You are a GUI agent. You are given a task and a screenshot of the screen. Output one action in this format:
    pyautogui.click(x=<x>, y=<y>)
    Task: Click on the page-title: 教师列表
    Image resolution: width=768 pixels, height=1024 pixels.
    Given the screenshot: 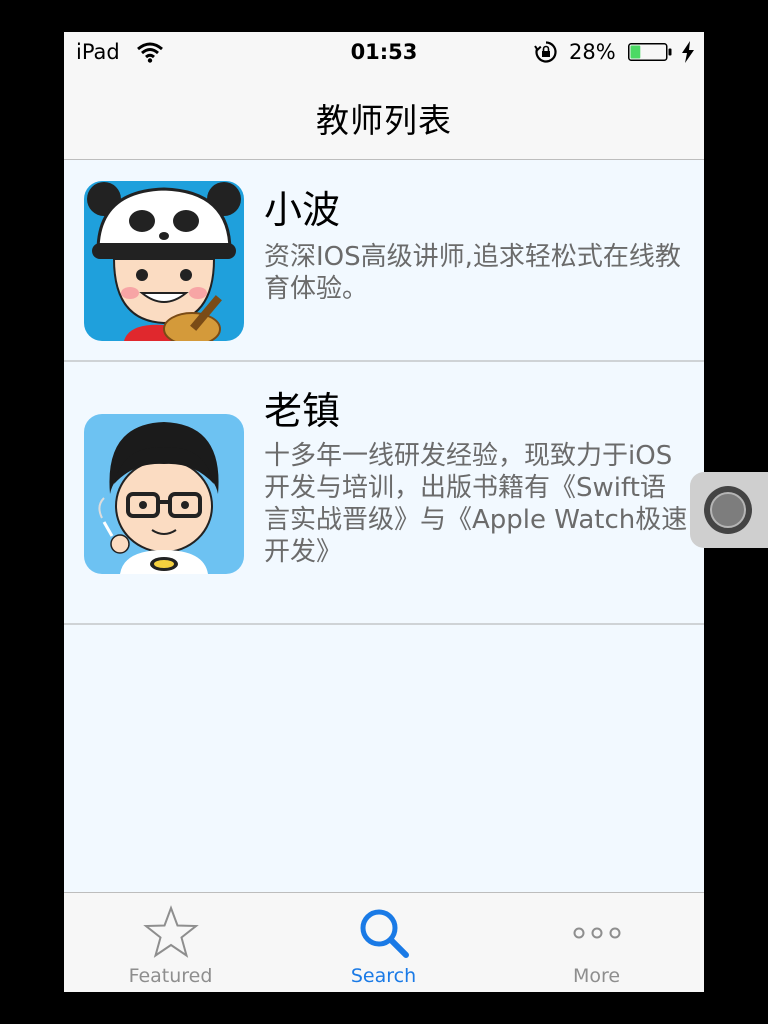 What is the action you would take?
    pyautogui.click(x=384, y=120)
    